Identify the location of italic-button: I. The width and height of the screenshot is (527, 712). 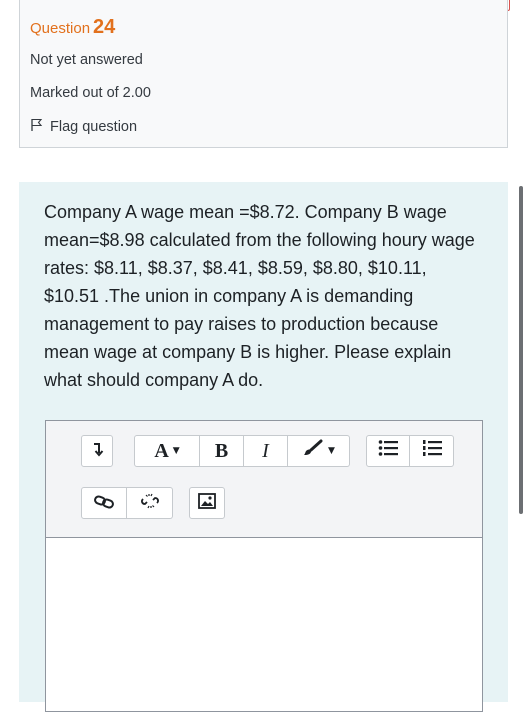
(266, 451).